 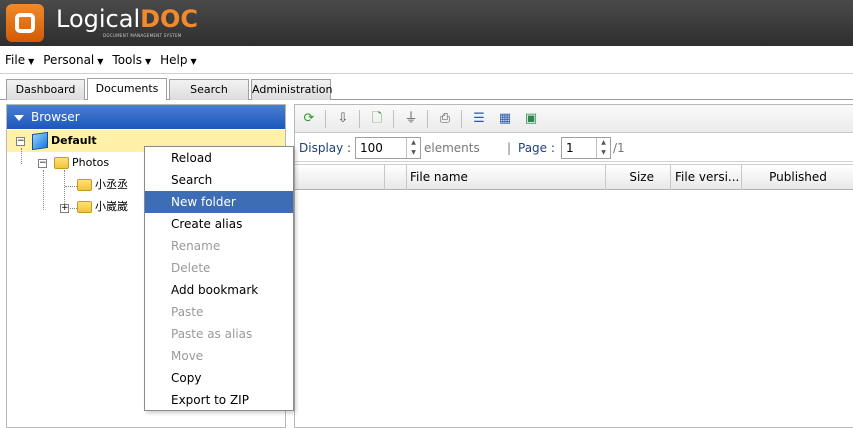 I want to click on tree-item-folder-1: 小丞丞, so click(x=111, y=185).